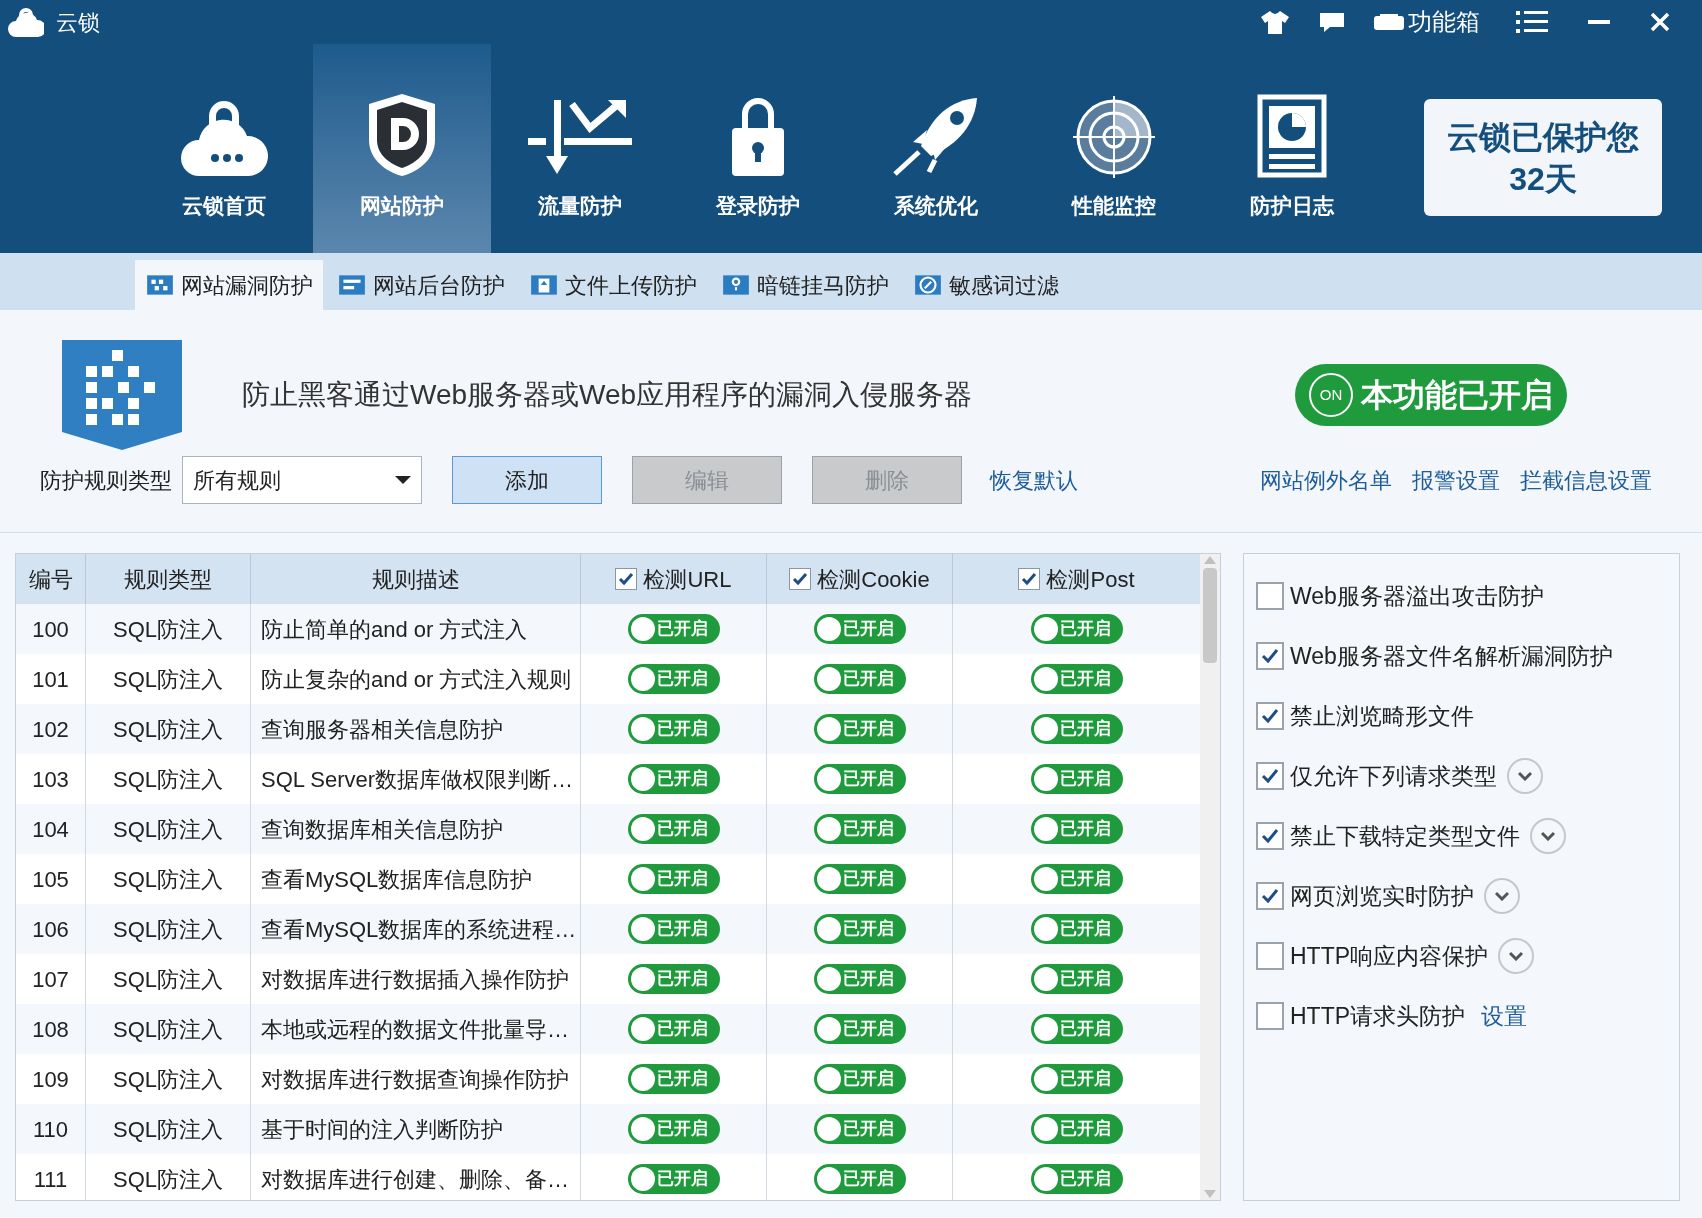 The height and width of the screenshot is (1218, 1702). Describe the element at coordinates (1393, 776) in the screenshot. I see `option-label: 仅允许下列请求类型` at that location.